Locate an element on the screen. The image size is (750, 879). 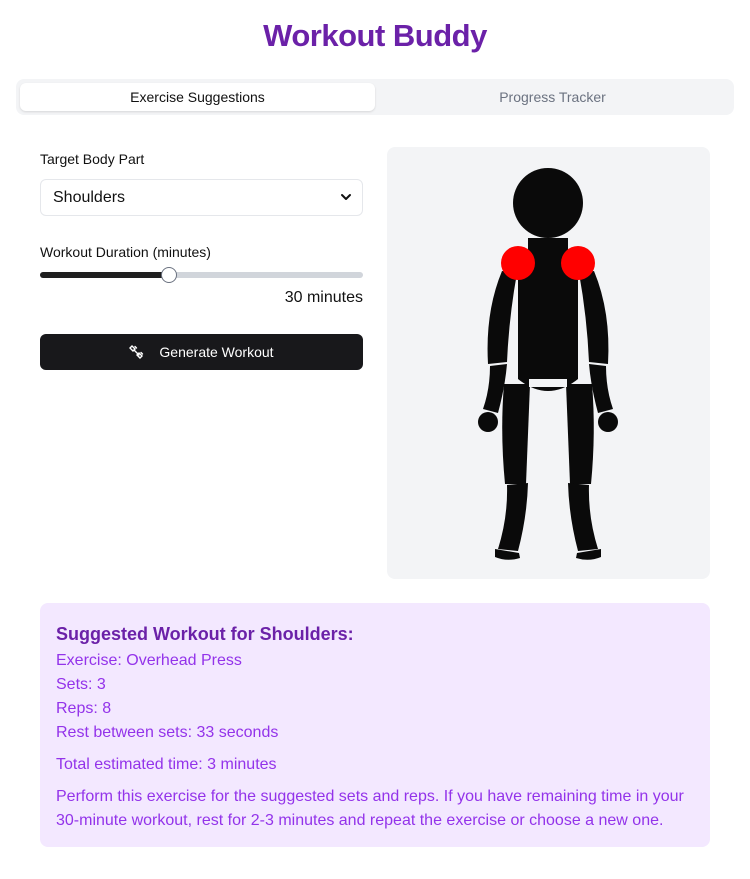
sets-count: Sets: 3 is located at coordinates (81, 684).